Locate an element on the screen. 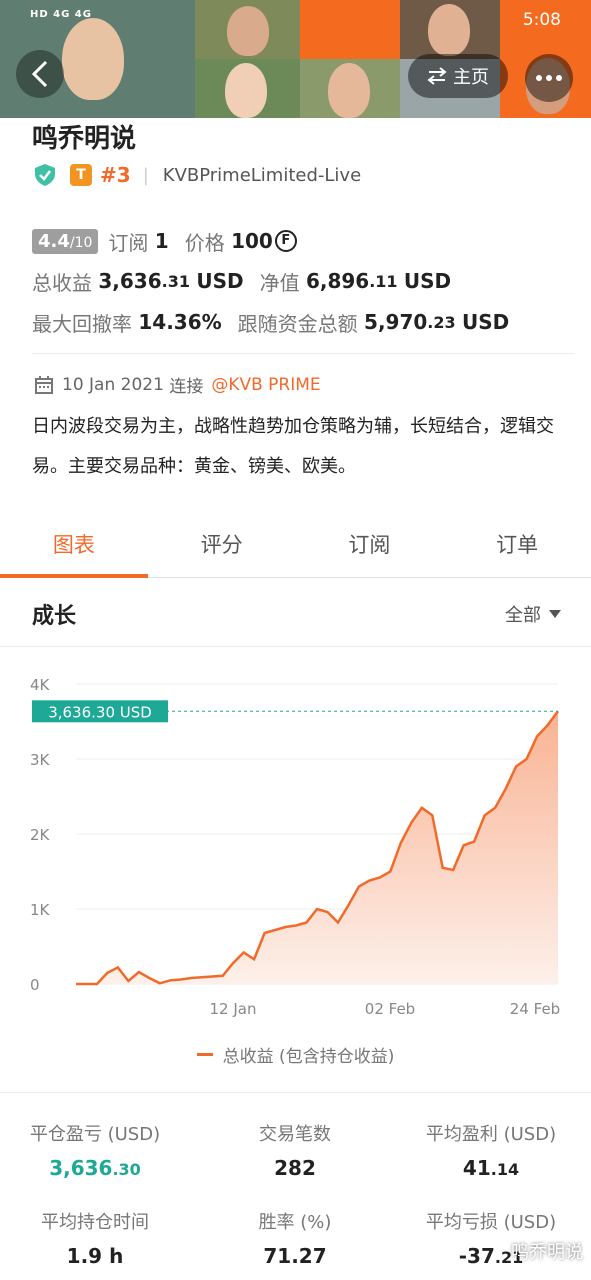 This screenshot has width=591, height=1280. subscribe-count: 1 is located at coordinates (161, 241).